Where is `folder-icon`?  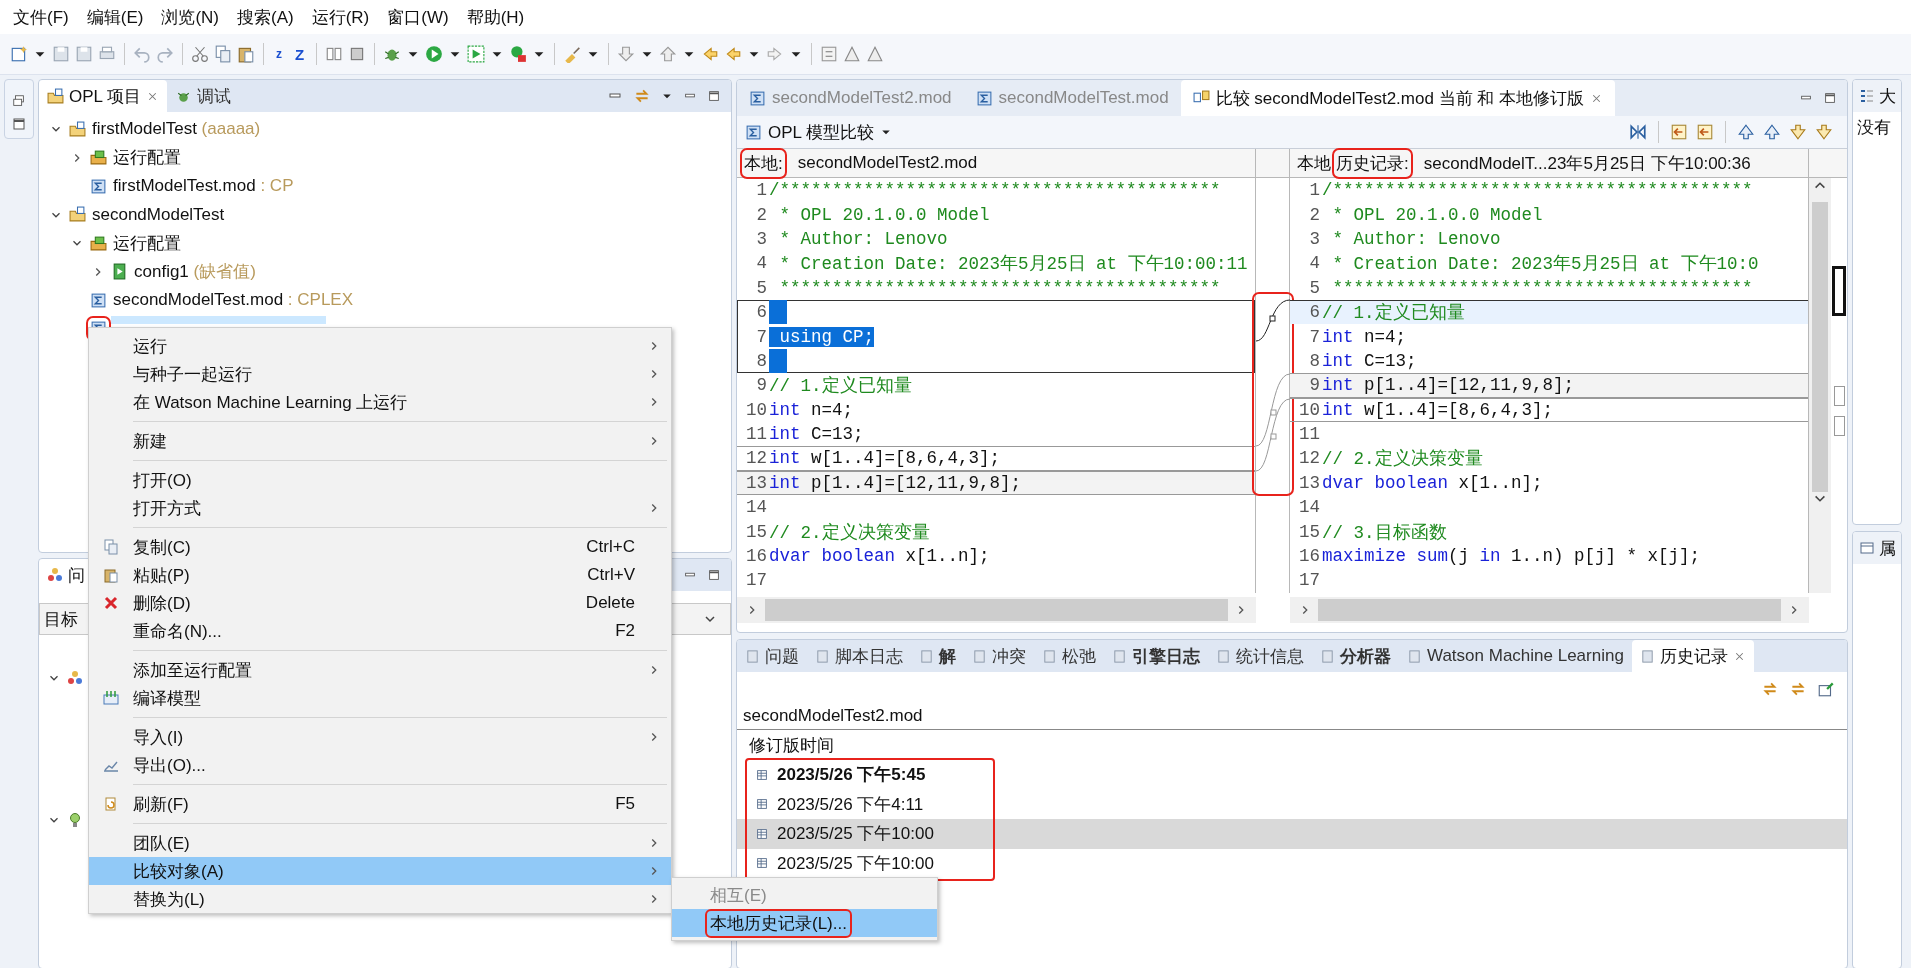 folder-icon is located at coordinates (98, 243).